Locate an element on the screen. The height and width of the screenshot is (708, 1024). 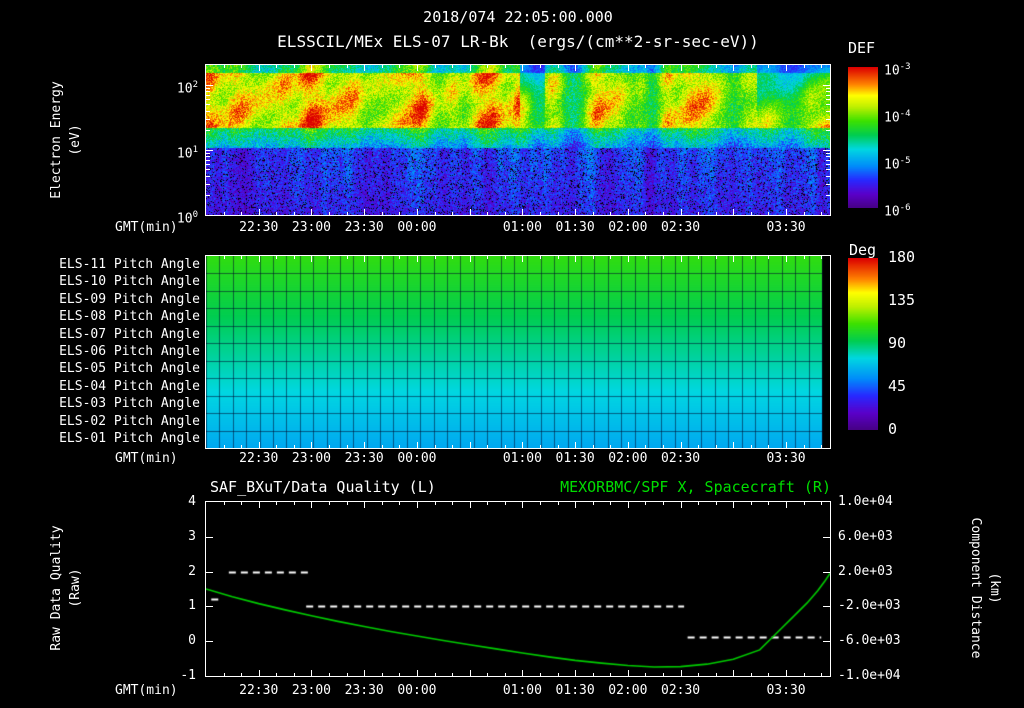
pitch-row-label: ELS-09 Pitch Angle is located at coordinates (129, 299).